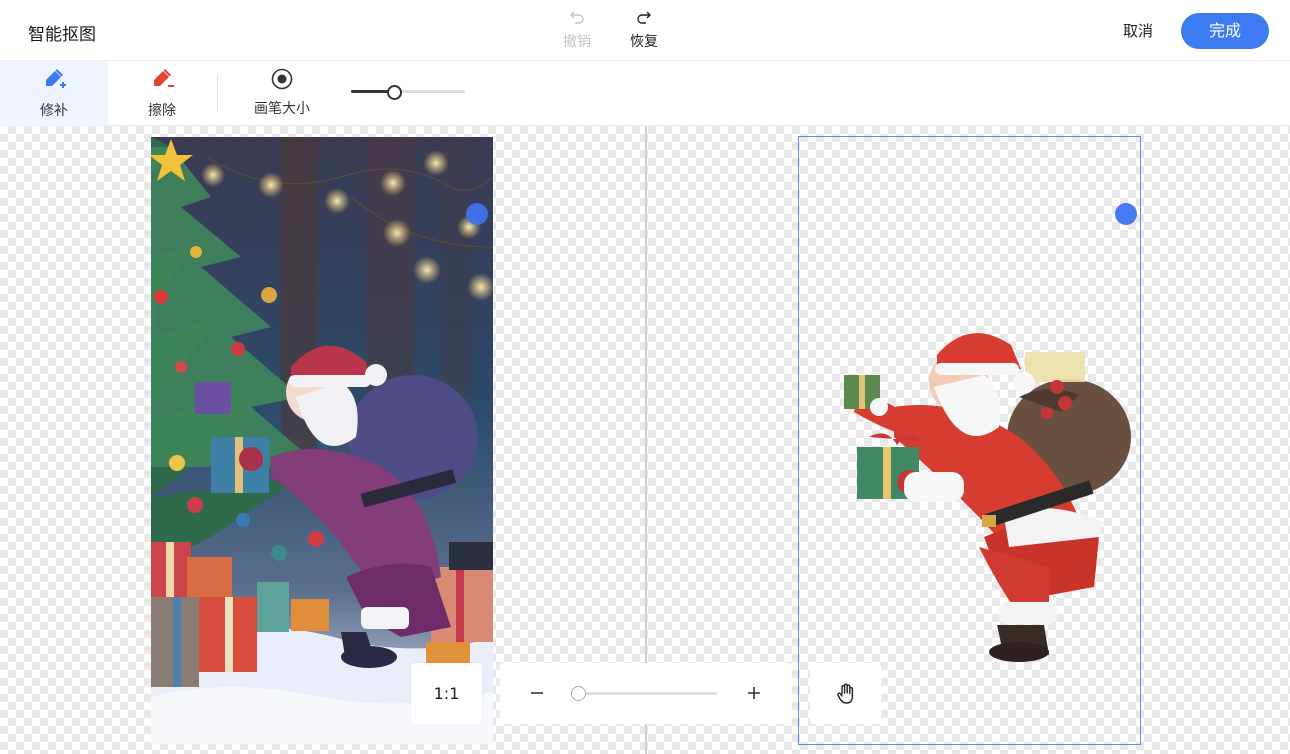 The height and width of the screenshot is (754, 1290). What do you see at coordinates (282, 79) in the screenshot?
I see `brush-size-icon` at bounding box center [282, 79].